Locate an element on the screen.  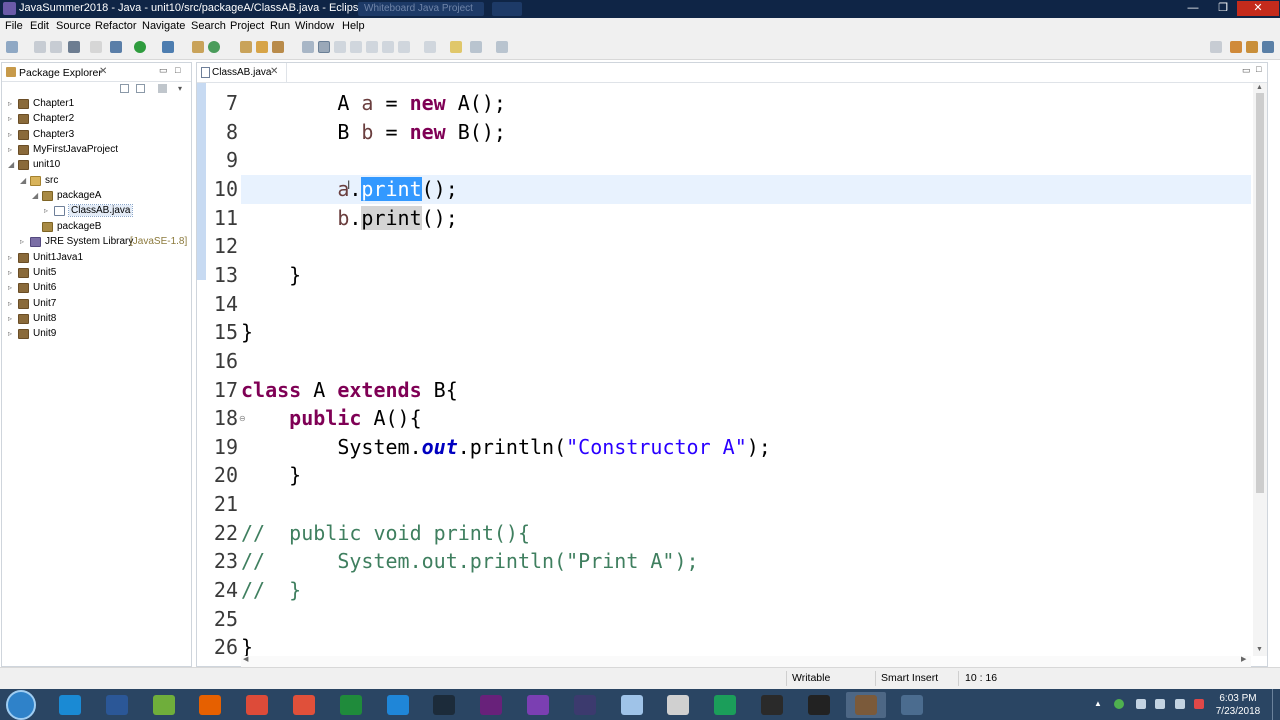
menu-run: Run is located at coordinates (280, 26).